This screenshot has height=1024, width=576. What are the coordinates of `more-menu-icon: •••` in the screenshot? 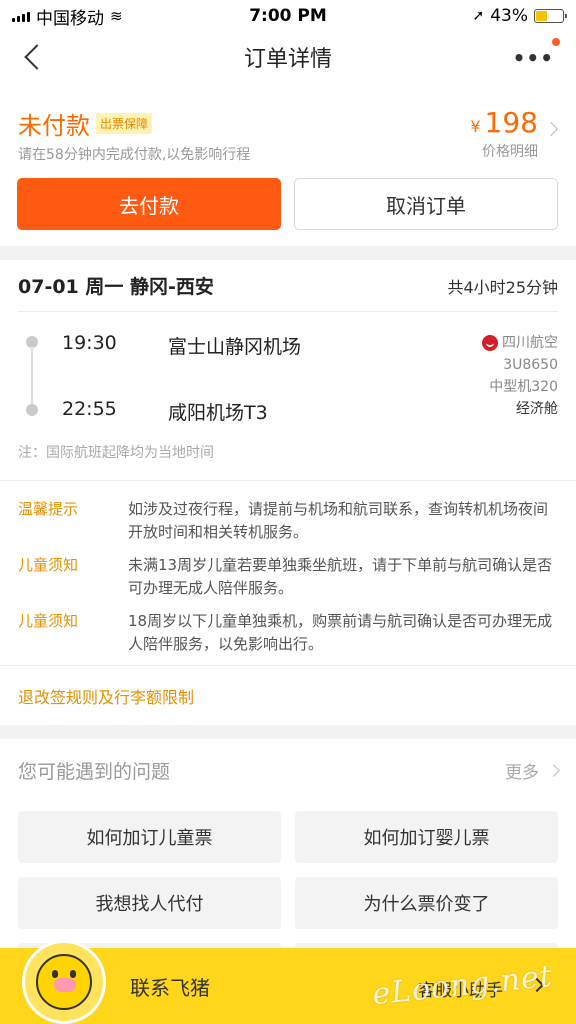 It's located at (533, 58).